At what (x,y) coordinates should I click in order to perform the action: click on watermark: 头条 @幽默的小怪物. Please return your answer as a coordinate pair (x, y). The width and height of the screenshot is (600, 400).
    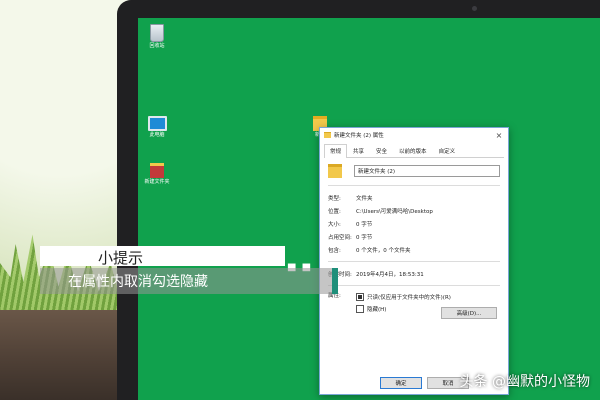
    Looking at the image, I should click on (524, 382).